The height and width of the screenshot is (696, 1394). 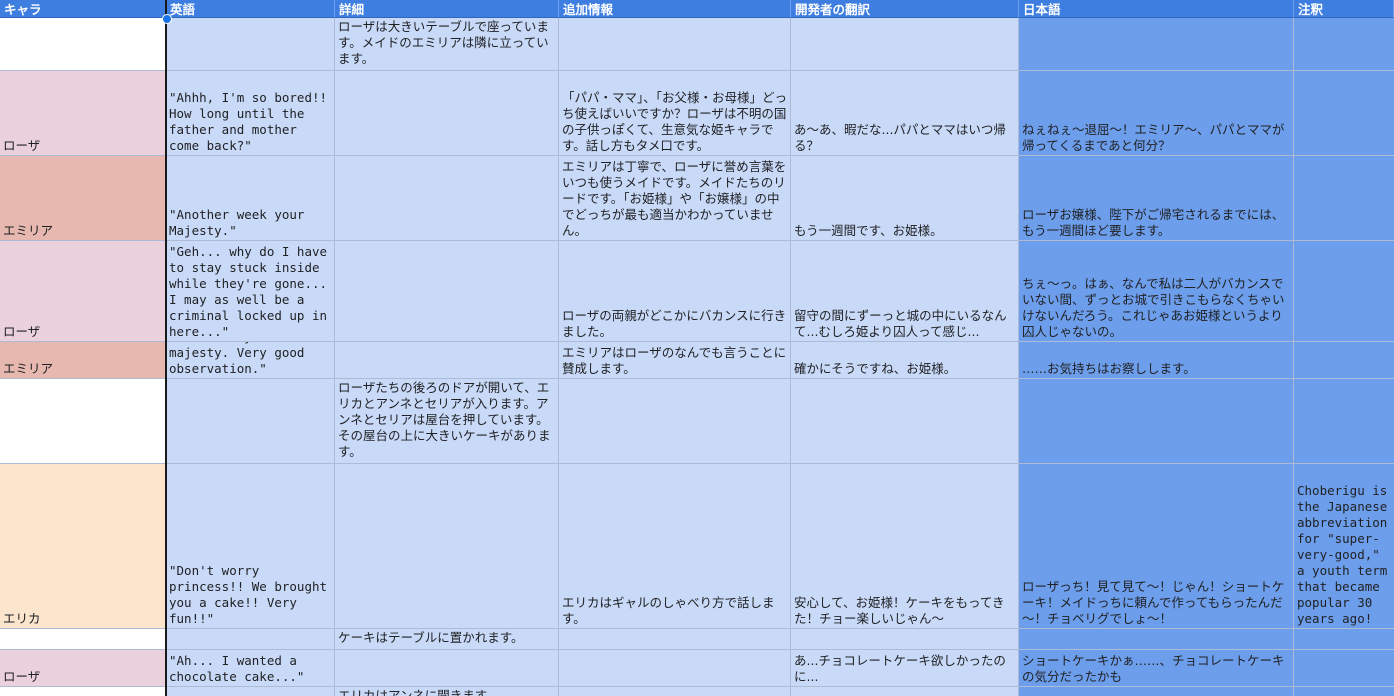 I want to click on table-row: ローザは大きいテーブルで座っています。メイドのエミリアは隣に立っています。, so click(x=697, y=44).